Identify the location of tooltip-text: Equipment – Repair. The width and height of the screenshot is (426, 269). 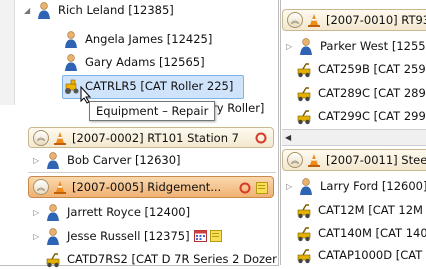
(152, 111).